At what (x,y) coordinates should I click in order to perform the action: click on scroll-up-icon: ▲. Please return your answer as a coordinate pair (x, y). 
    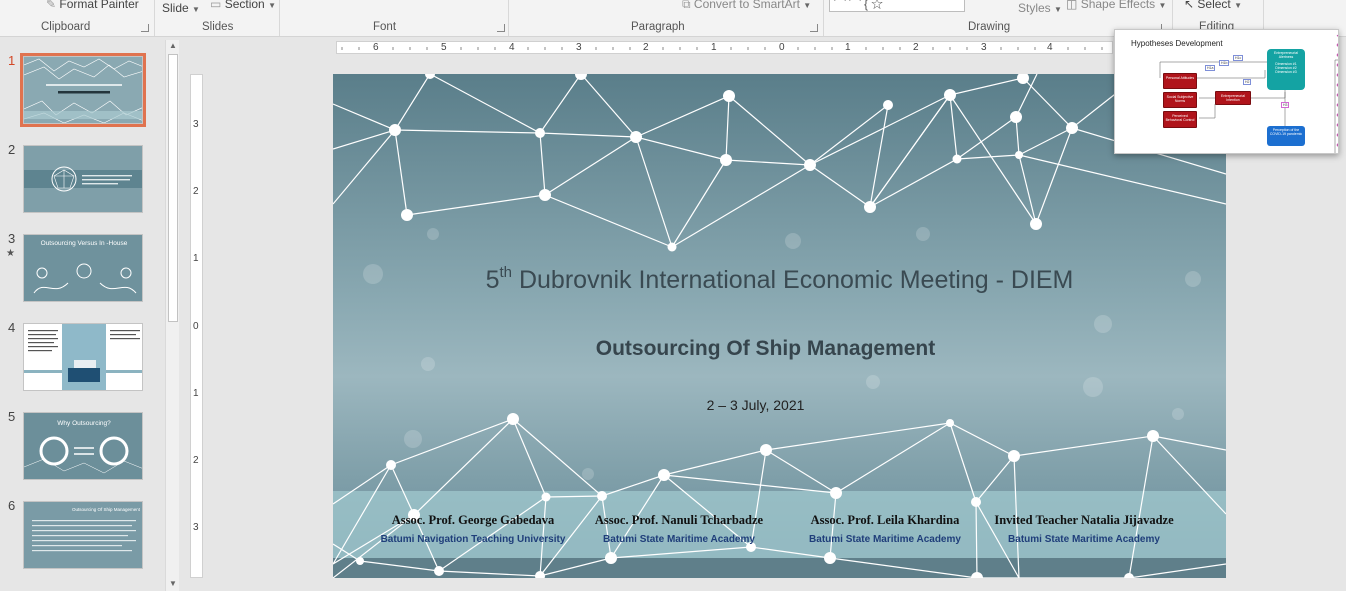
    Looking at the image, I should click on (173, 46).